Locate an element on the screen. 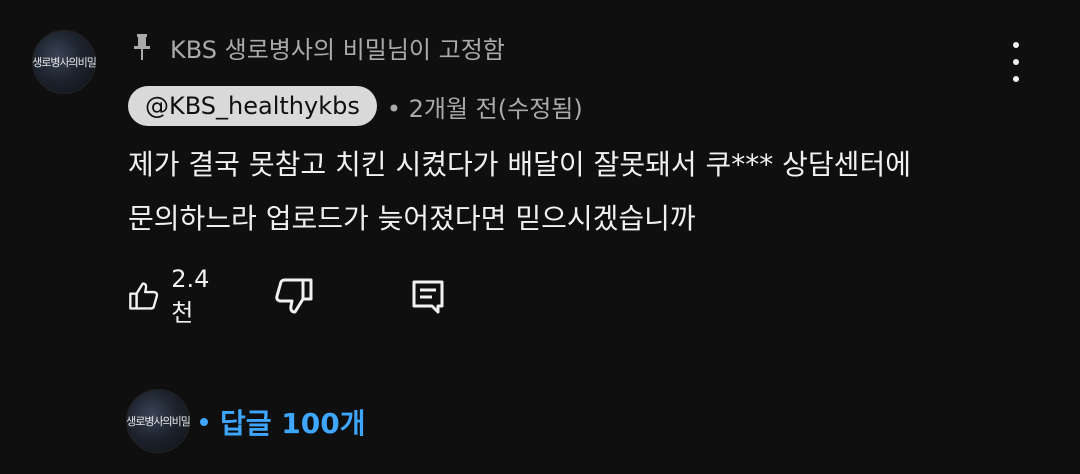  like-count: 2.4천 is located at coordinates (190, 295).